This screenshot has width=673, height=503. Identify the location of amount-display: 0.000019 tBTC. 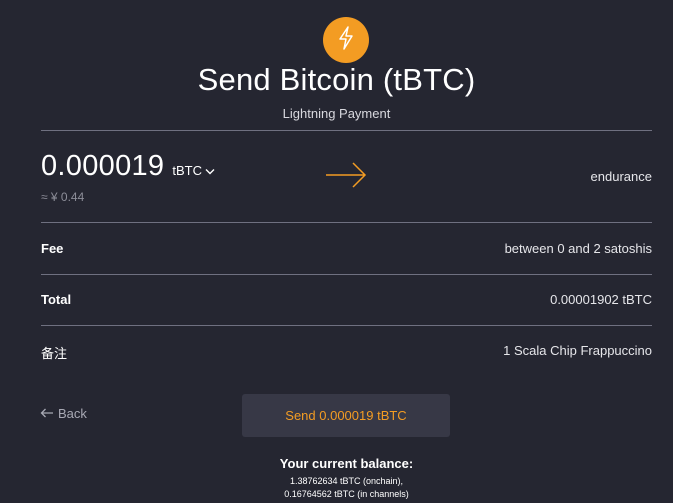
(128, 166).